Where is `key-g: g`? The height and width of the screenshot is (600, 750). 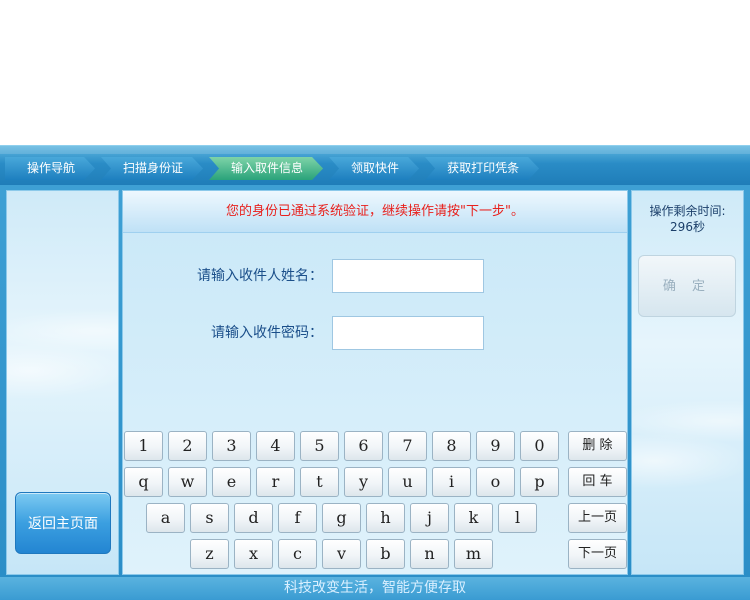
key-g: g is located at coordinates (341, 518).